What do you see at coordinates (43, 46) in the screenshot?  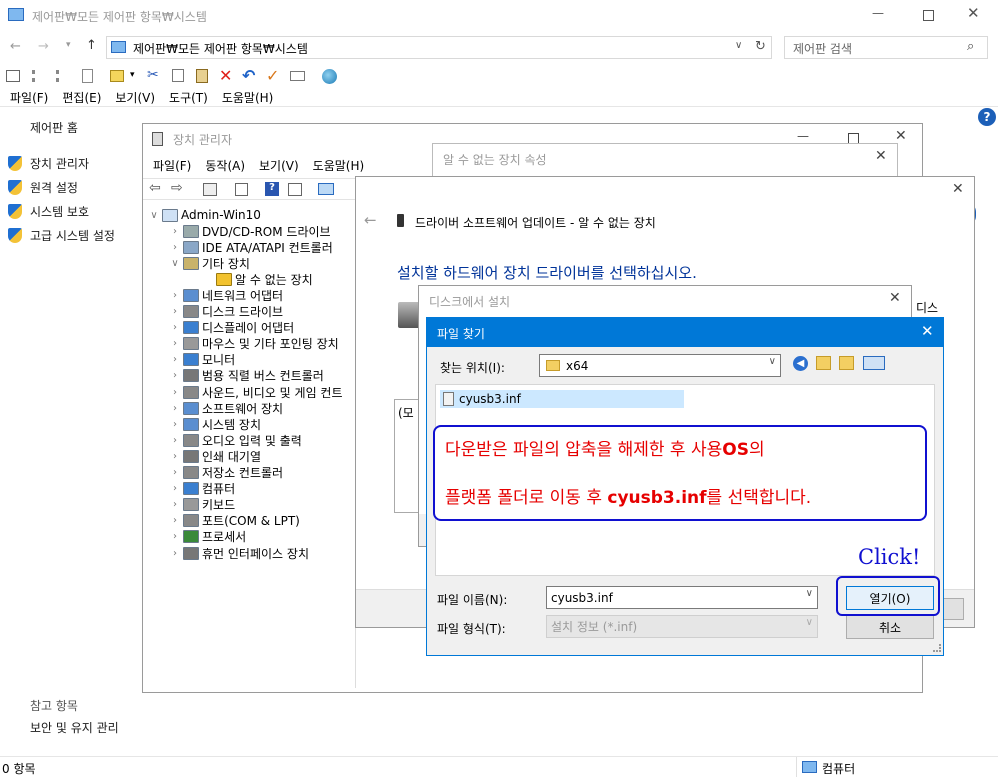 I see `forward-arrow-icon: →` at bounding box center [43, 46].